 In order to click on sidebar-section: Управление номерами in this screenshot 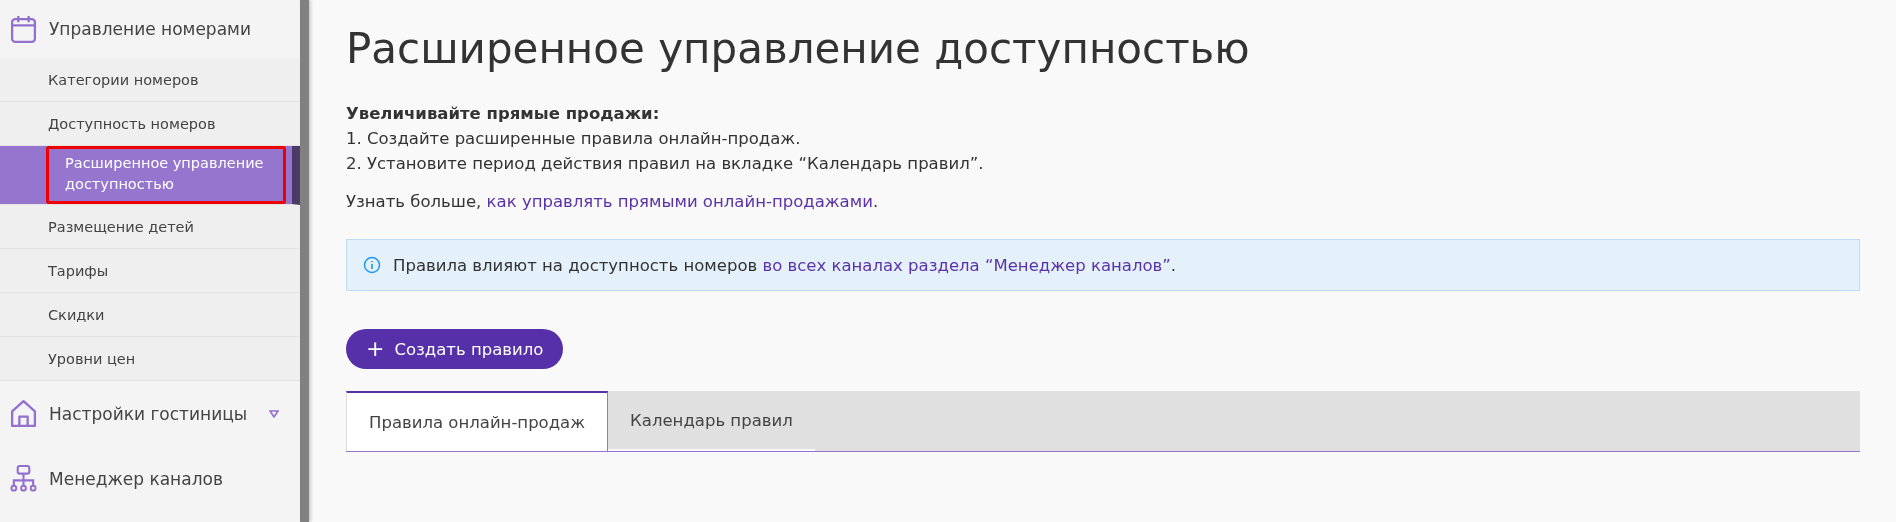, I will do `click(150, 29)`.